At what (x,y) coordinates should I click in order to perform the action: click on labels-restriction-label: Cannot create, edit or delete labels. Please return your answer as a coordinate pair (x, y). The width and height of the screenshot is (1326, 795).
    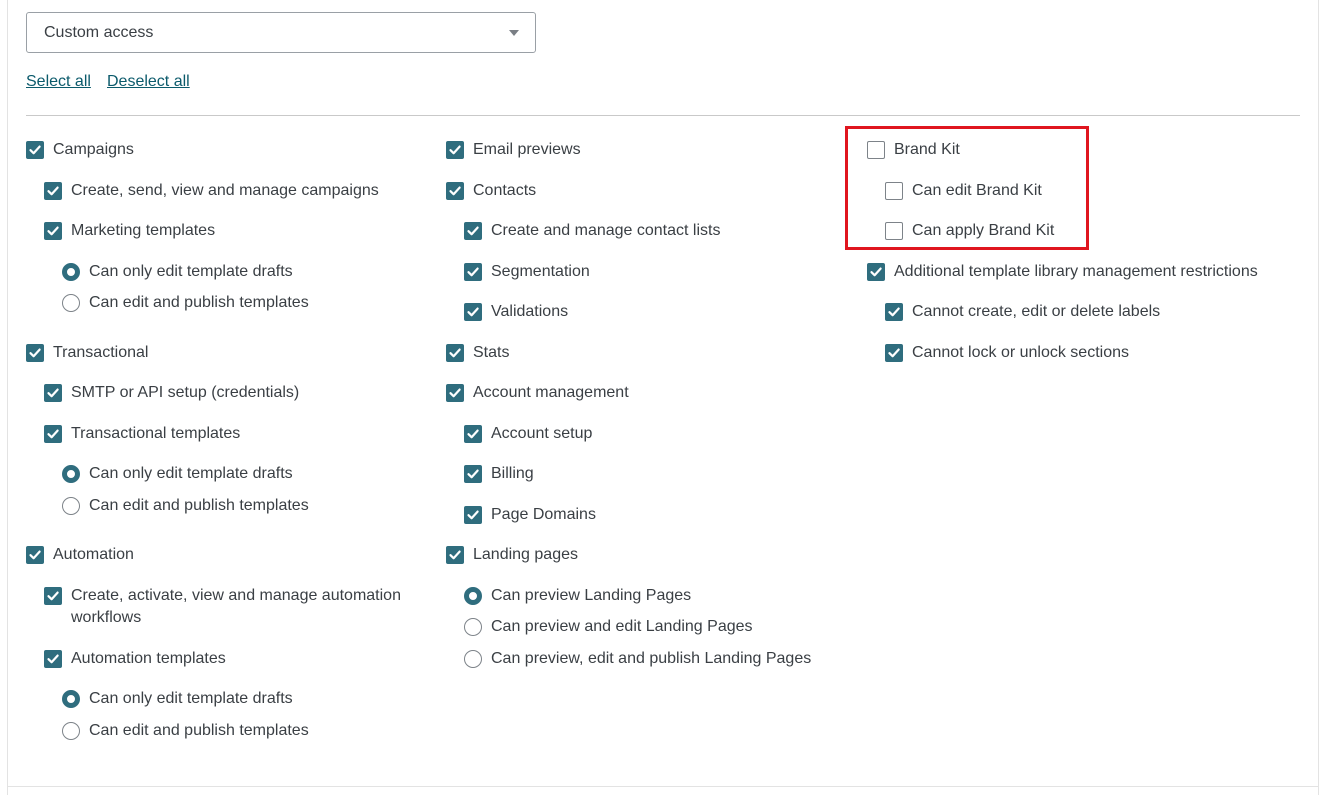
    Looking at the image, I should click on (1036, 311).